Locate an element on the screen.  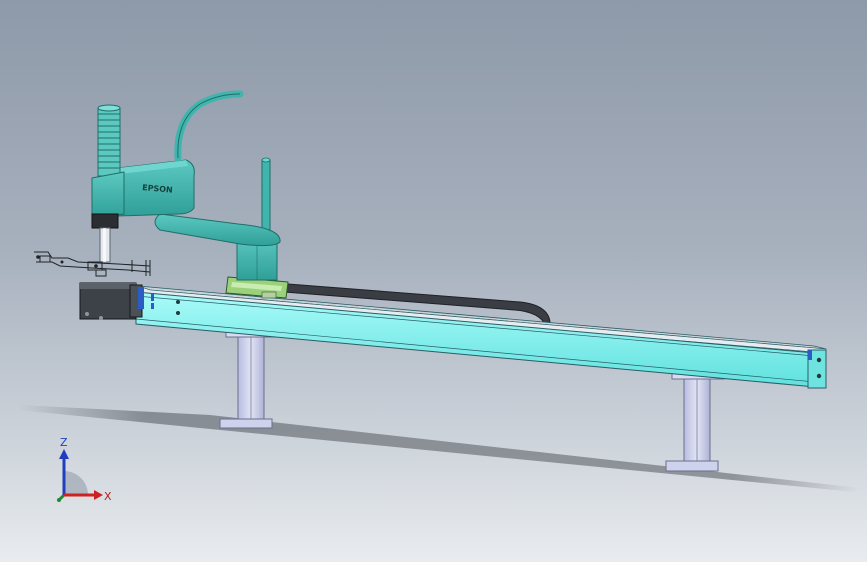
robot-base is located at coordinates (257, 219).